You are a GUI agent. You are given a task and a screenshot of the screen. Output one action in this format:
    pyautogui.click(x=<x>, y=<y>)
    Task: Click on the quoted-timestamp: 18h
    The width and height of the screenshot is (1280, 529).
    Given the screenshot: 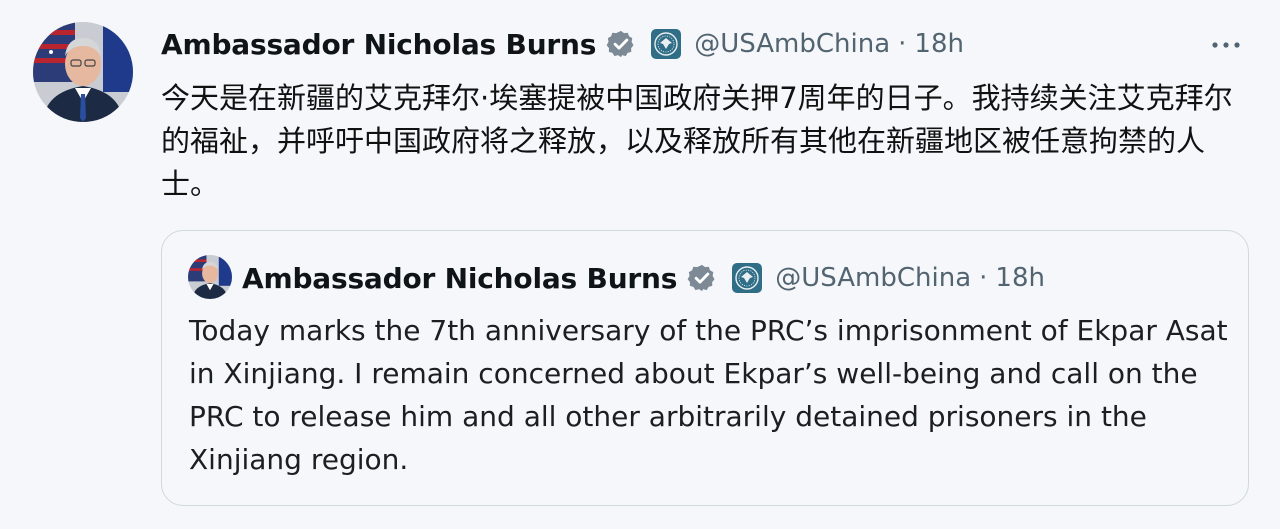 What is the action you would take?
    pyautogui.click(x=1020, y=278)
    